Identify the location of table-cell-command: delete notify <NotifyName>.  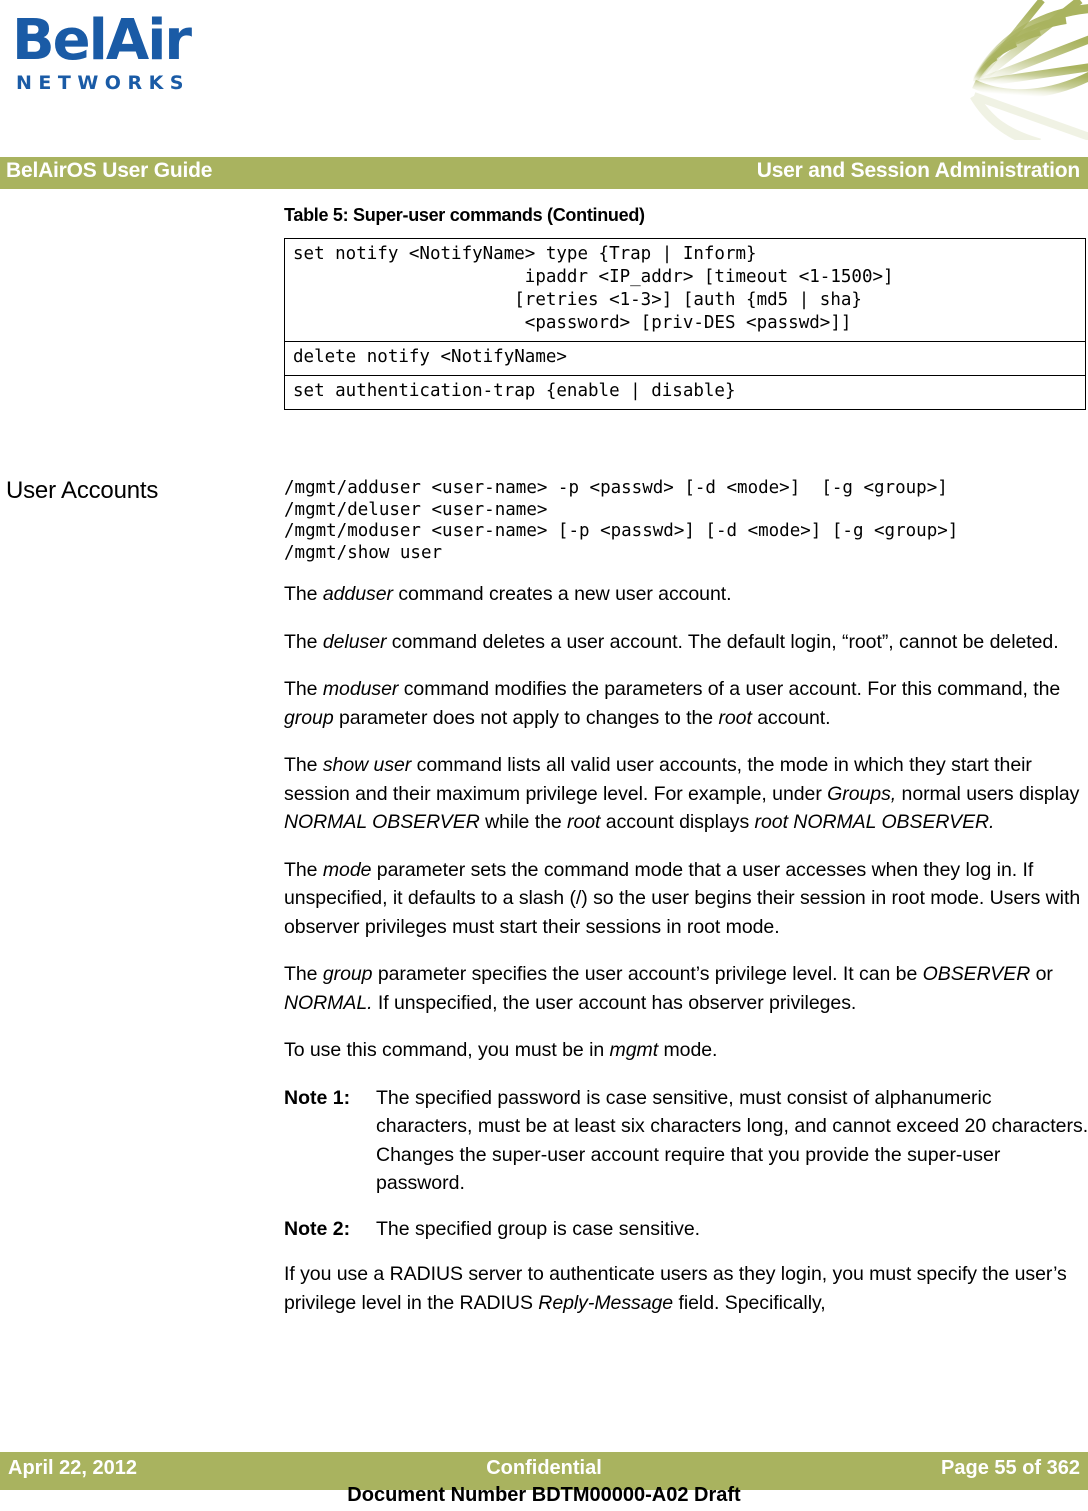
(685, 358).